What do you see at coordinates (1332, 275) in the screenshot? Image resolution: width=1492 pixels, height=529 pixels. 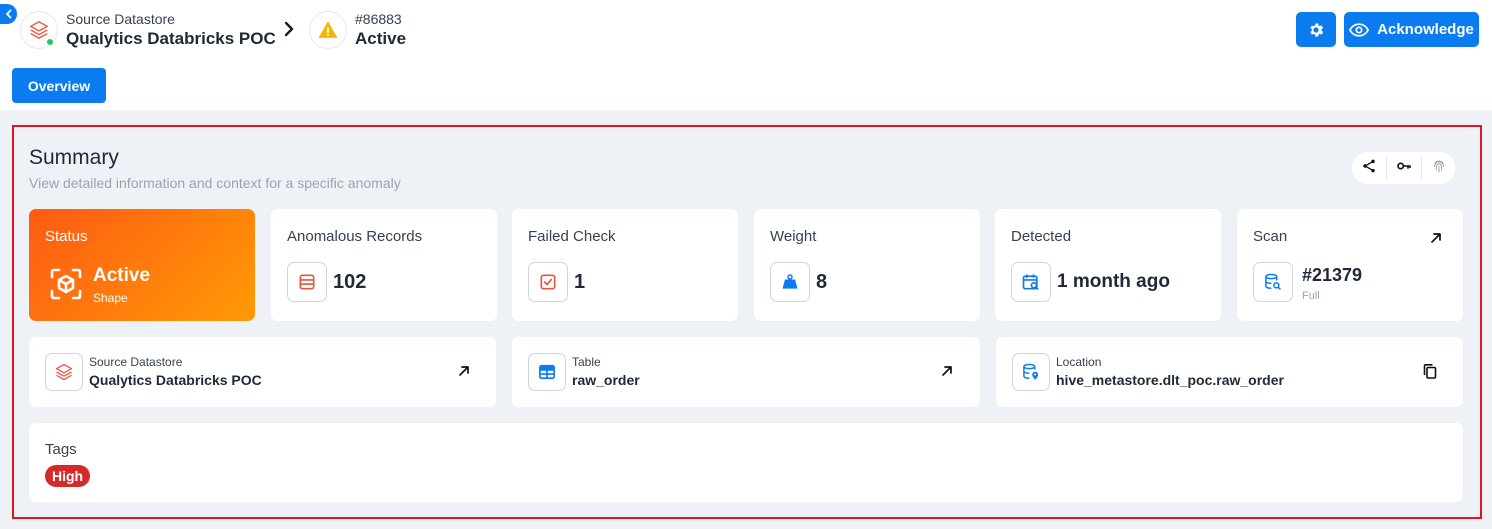 I see `scan-value: #21379` at bounding box center [1332, 275].